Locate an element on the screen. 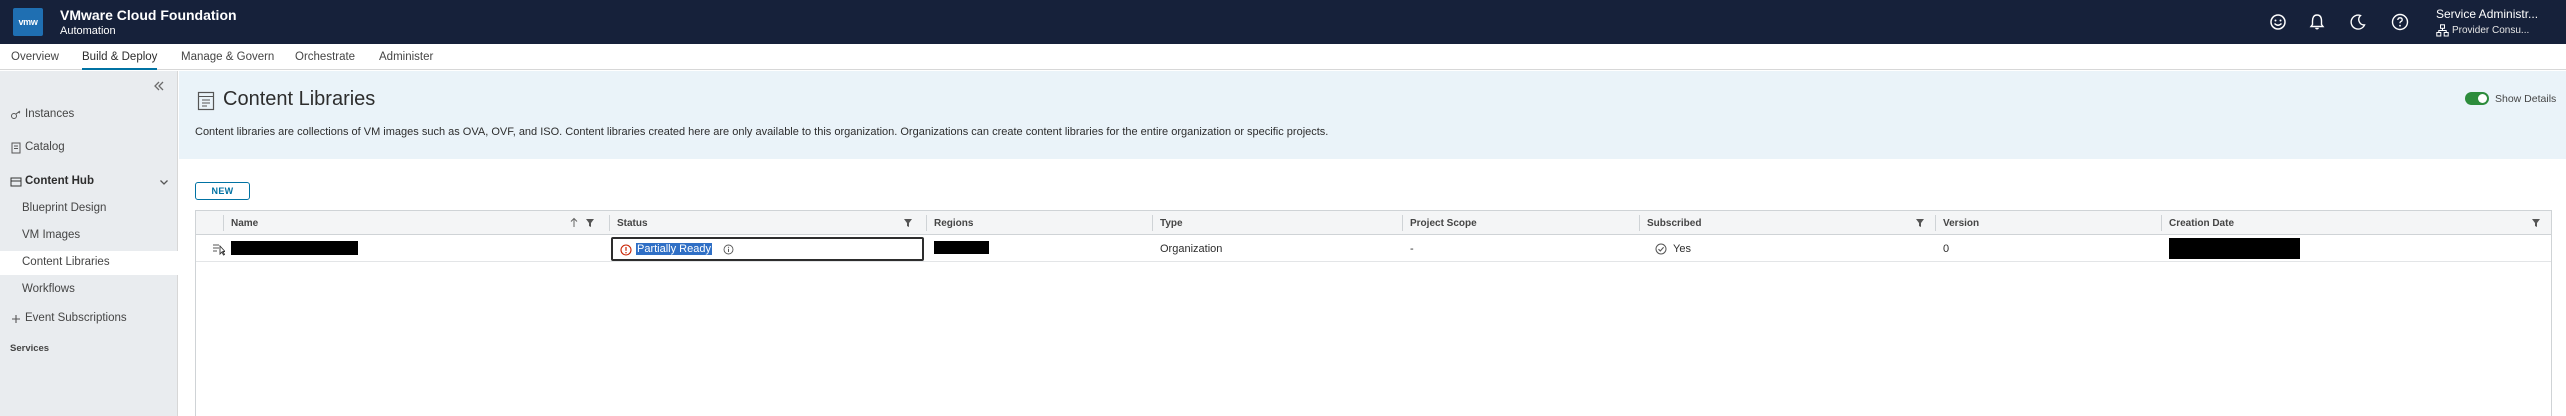  sidebar-item-label: Blueprint Design is located at coordinates (64, 208).